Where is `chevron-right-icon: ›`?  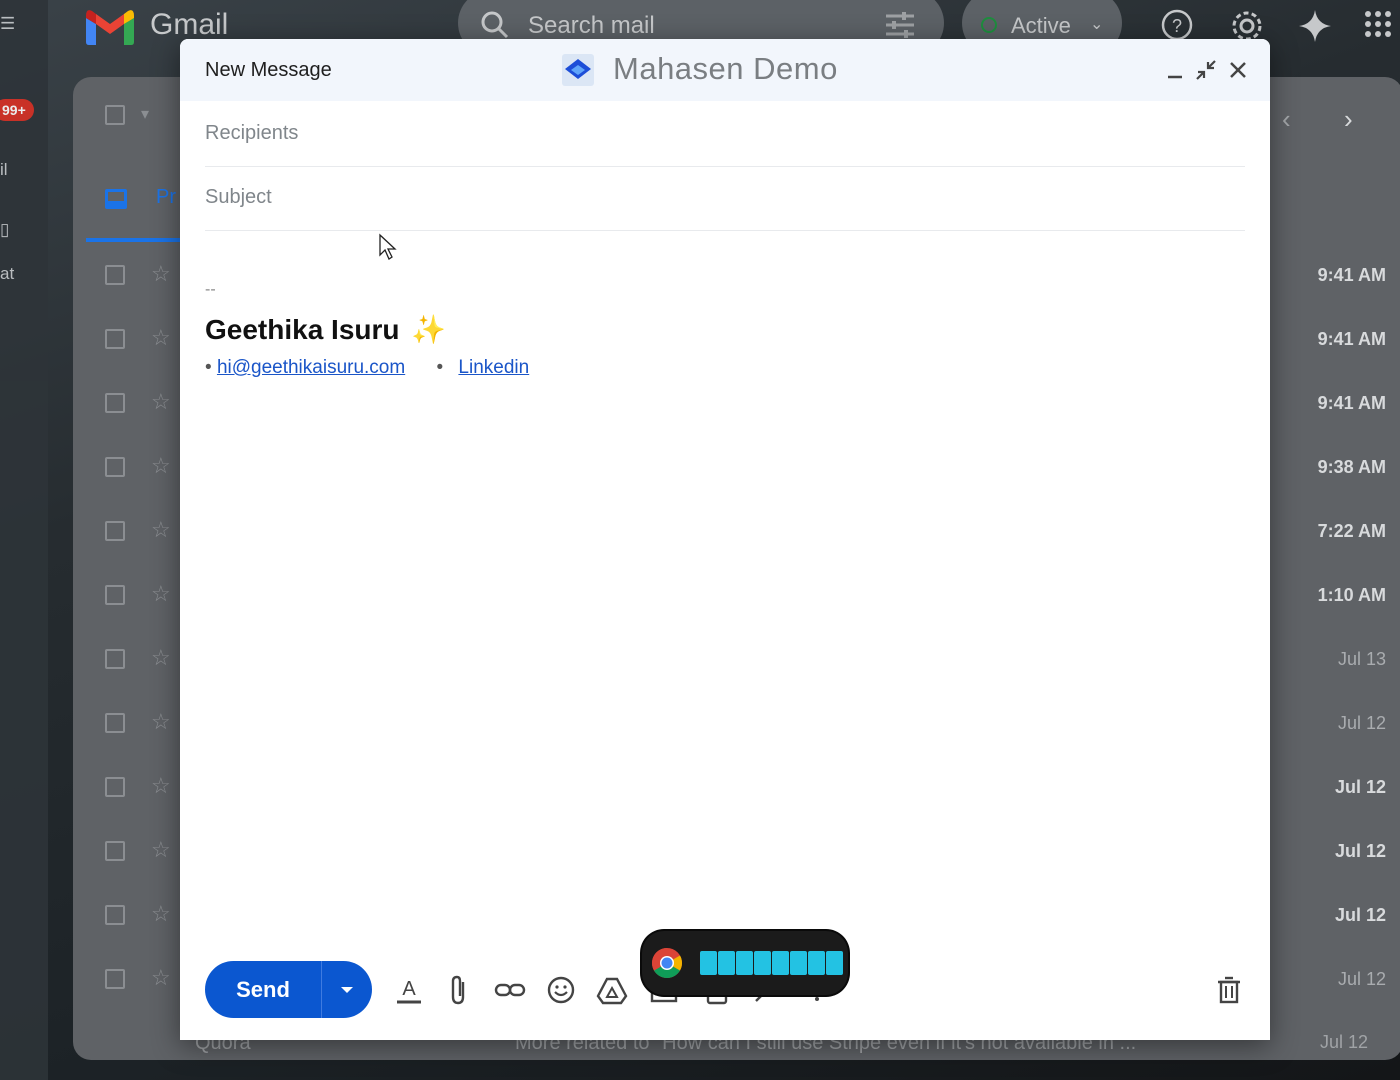 chevron-right-icon: › is located at coordinates (1348, 119).